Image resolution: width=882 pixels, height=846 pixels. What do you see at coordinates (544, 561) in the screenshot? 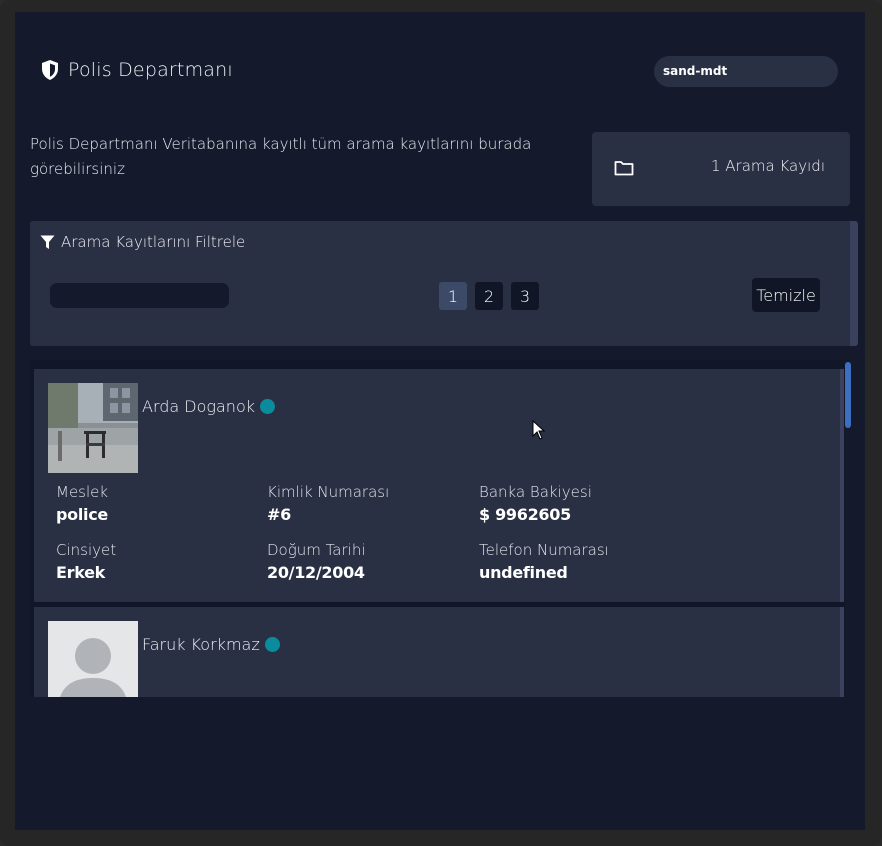
I see `field-telefon: Telefon Numarası undefined` at bounding box center [544, 561].